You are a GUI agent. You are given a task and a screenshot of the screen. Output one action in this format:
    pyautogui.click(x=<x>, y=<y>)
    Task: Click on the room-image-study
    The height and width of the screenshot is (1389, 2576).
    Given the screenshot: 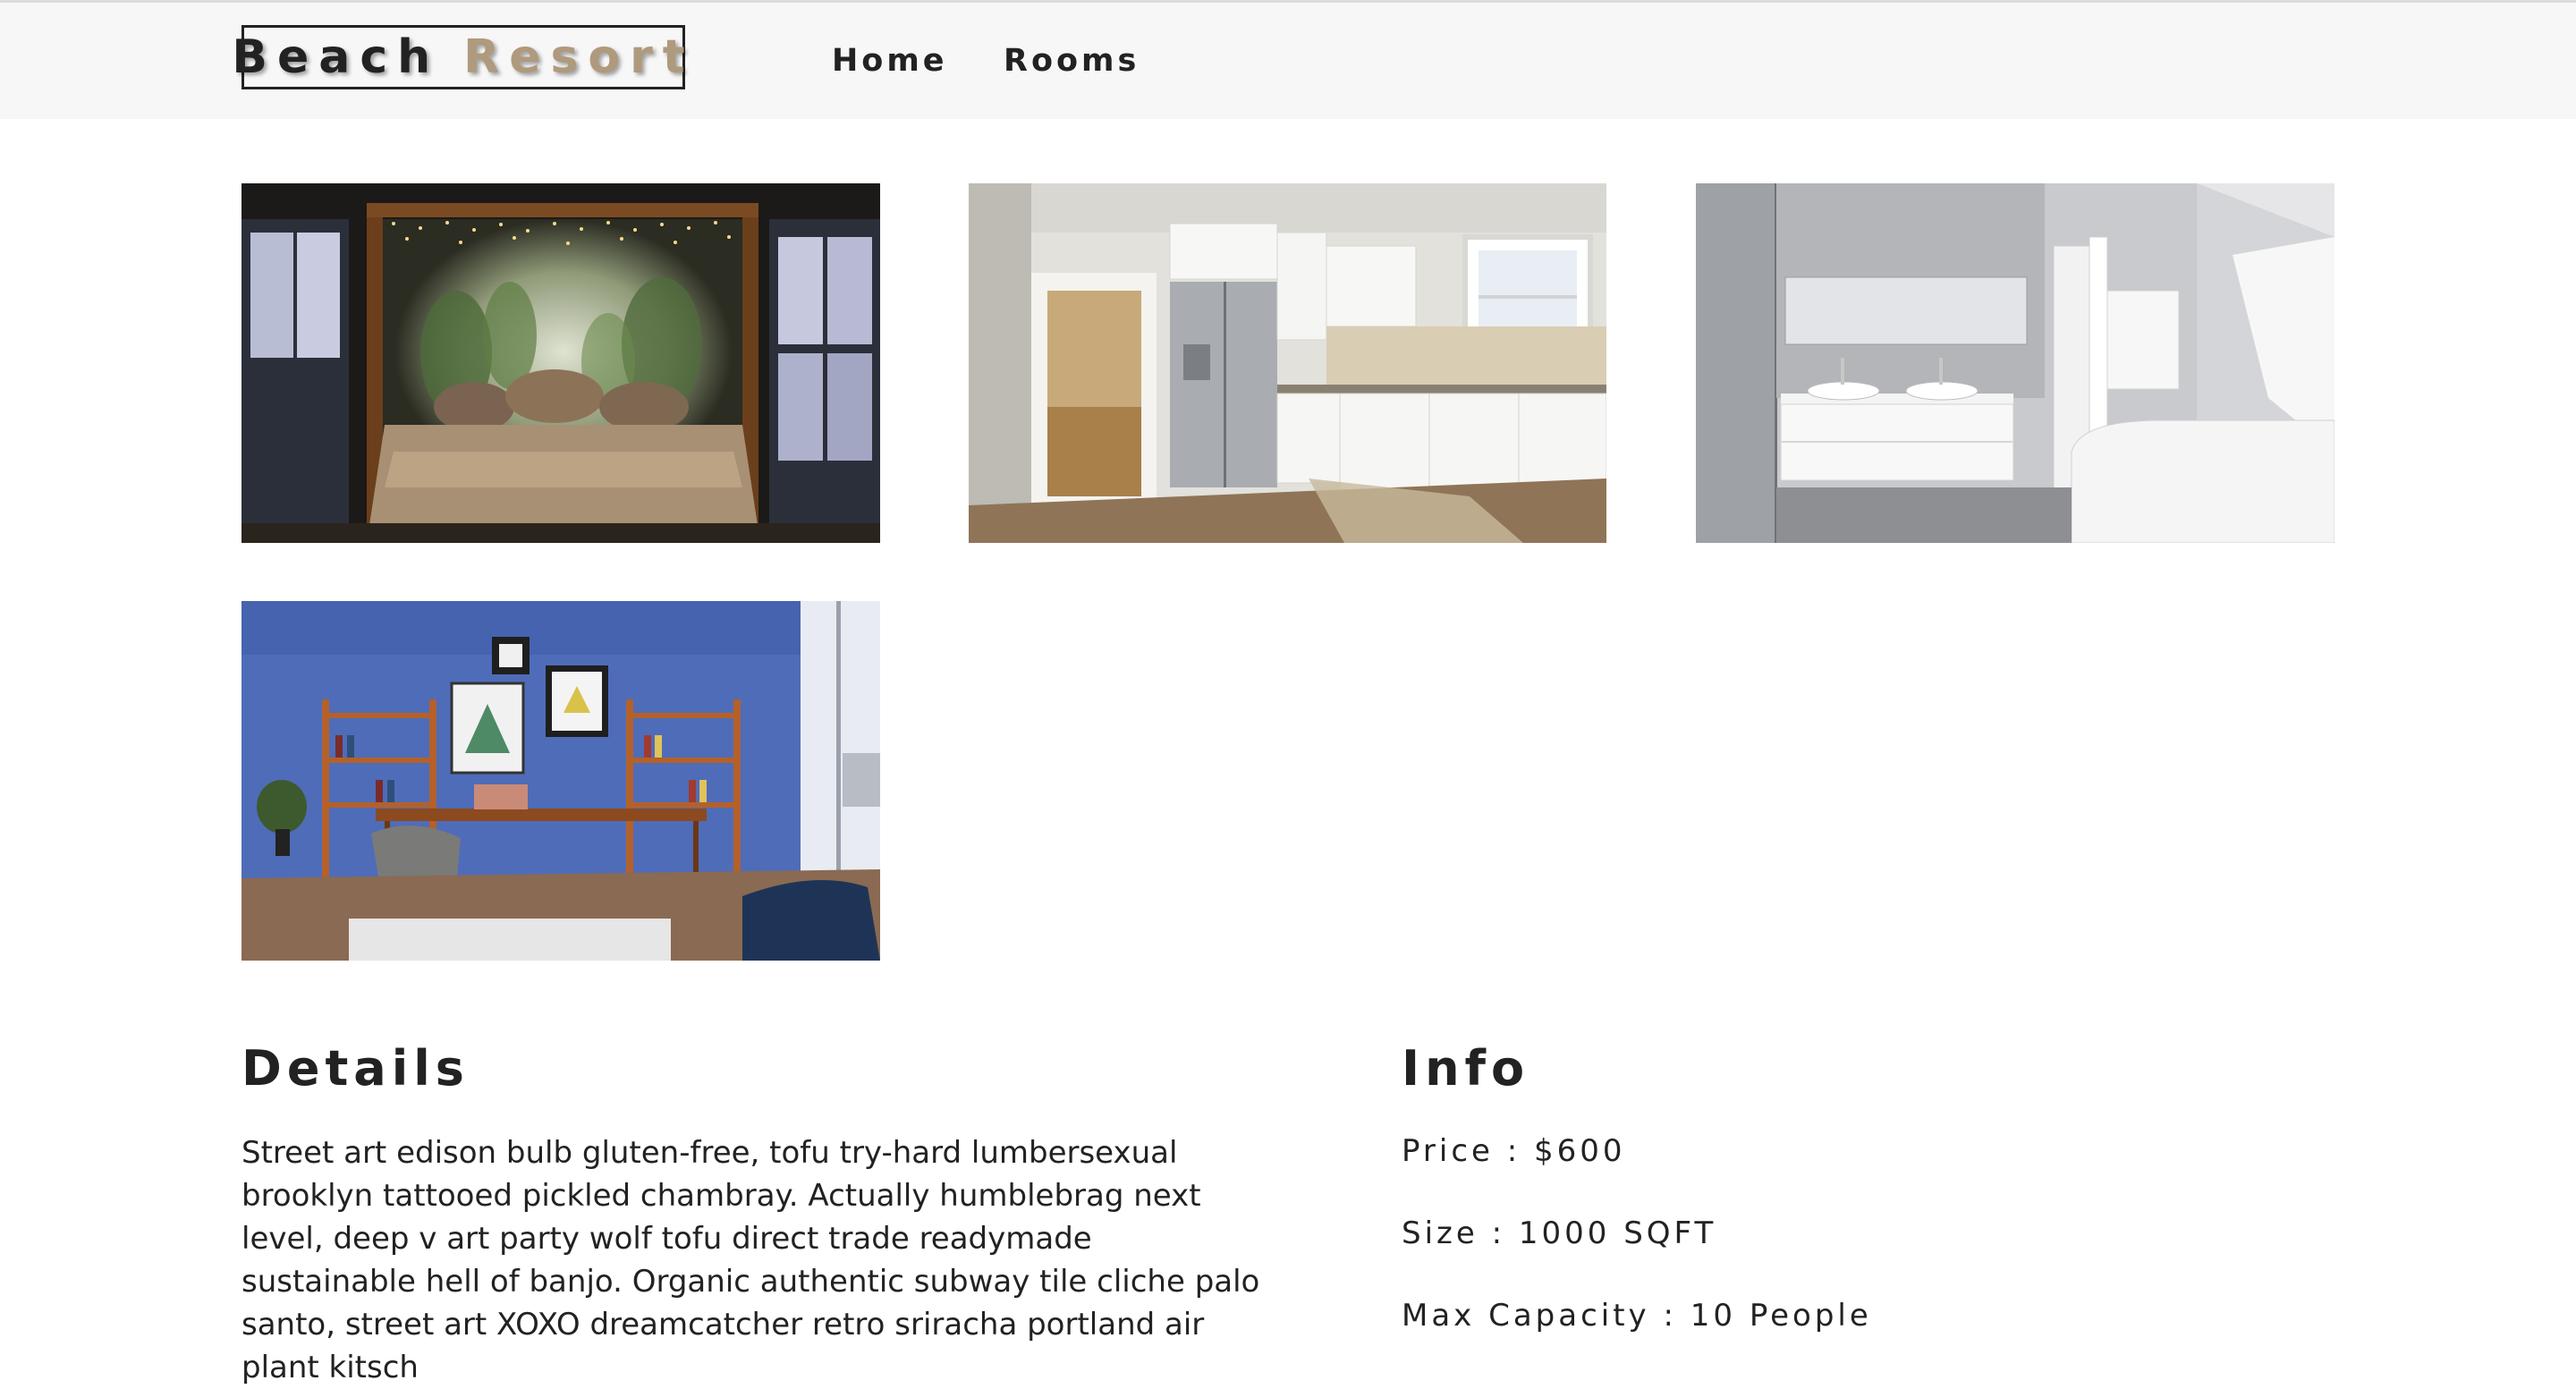 What is the action you would take?
    pyautogui.click(x=561, y=781)
    